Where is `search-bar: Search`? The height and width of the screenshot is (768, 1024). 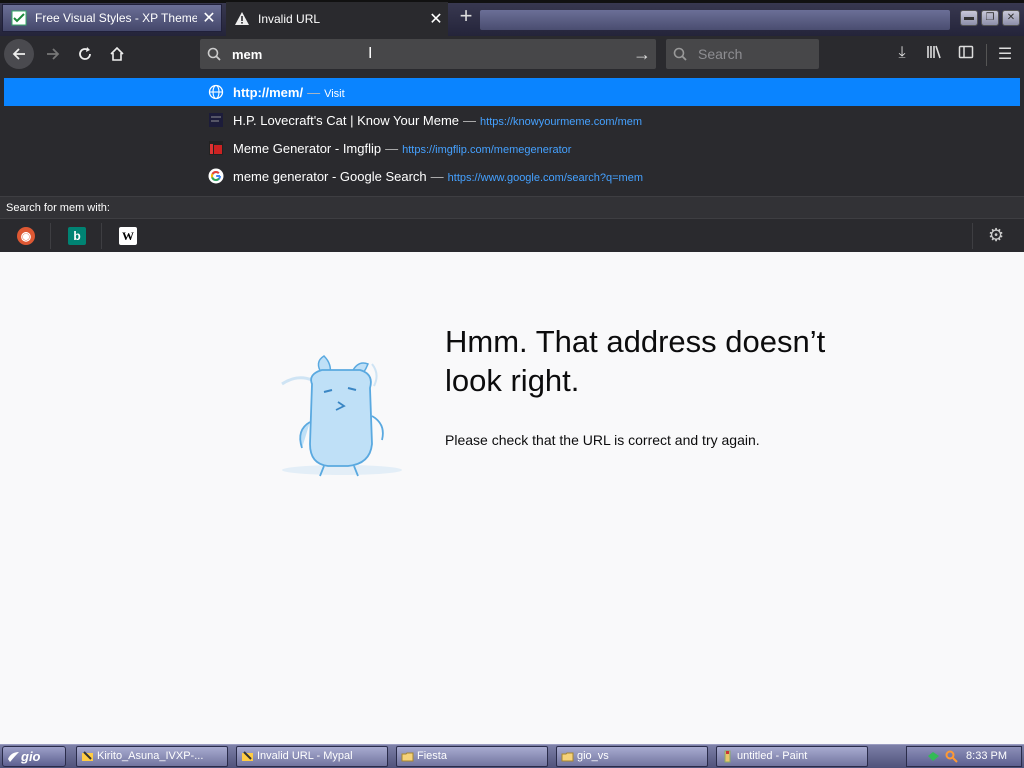
search-bar: Search is located at coordinates (742, 54).